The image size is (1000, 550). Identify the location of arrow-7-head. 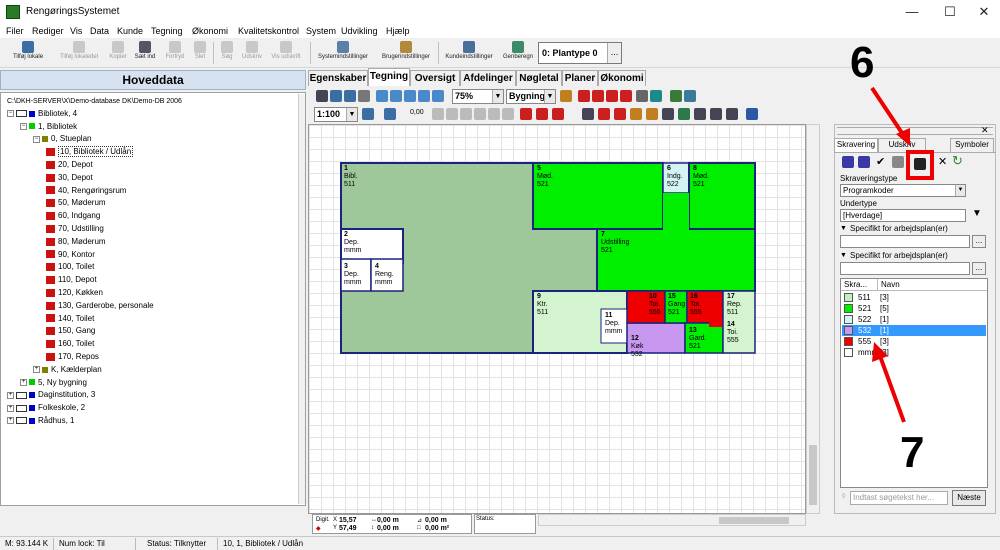
(880, 352).